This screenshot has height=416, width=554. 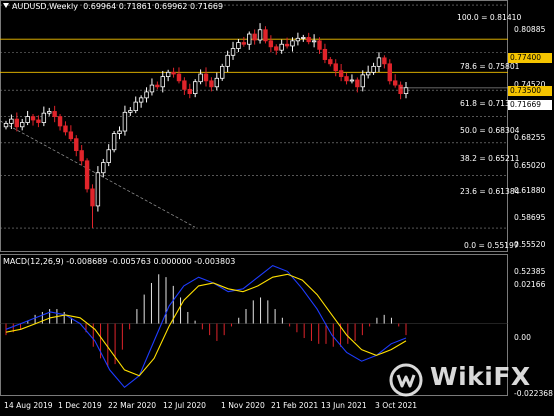 I want to click on price-axis-label: 0.80885, so click(x=530, y=29).